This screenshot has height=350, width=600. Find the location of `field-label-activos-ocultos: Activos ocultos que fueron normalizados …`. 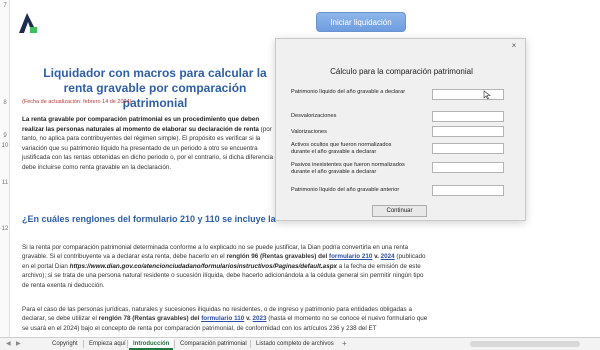

field-label-activos-ocultos: Activos ocultos que fueron normalizados … is located at coordinates (341, 148).